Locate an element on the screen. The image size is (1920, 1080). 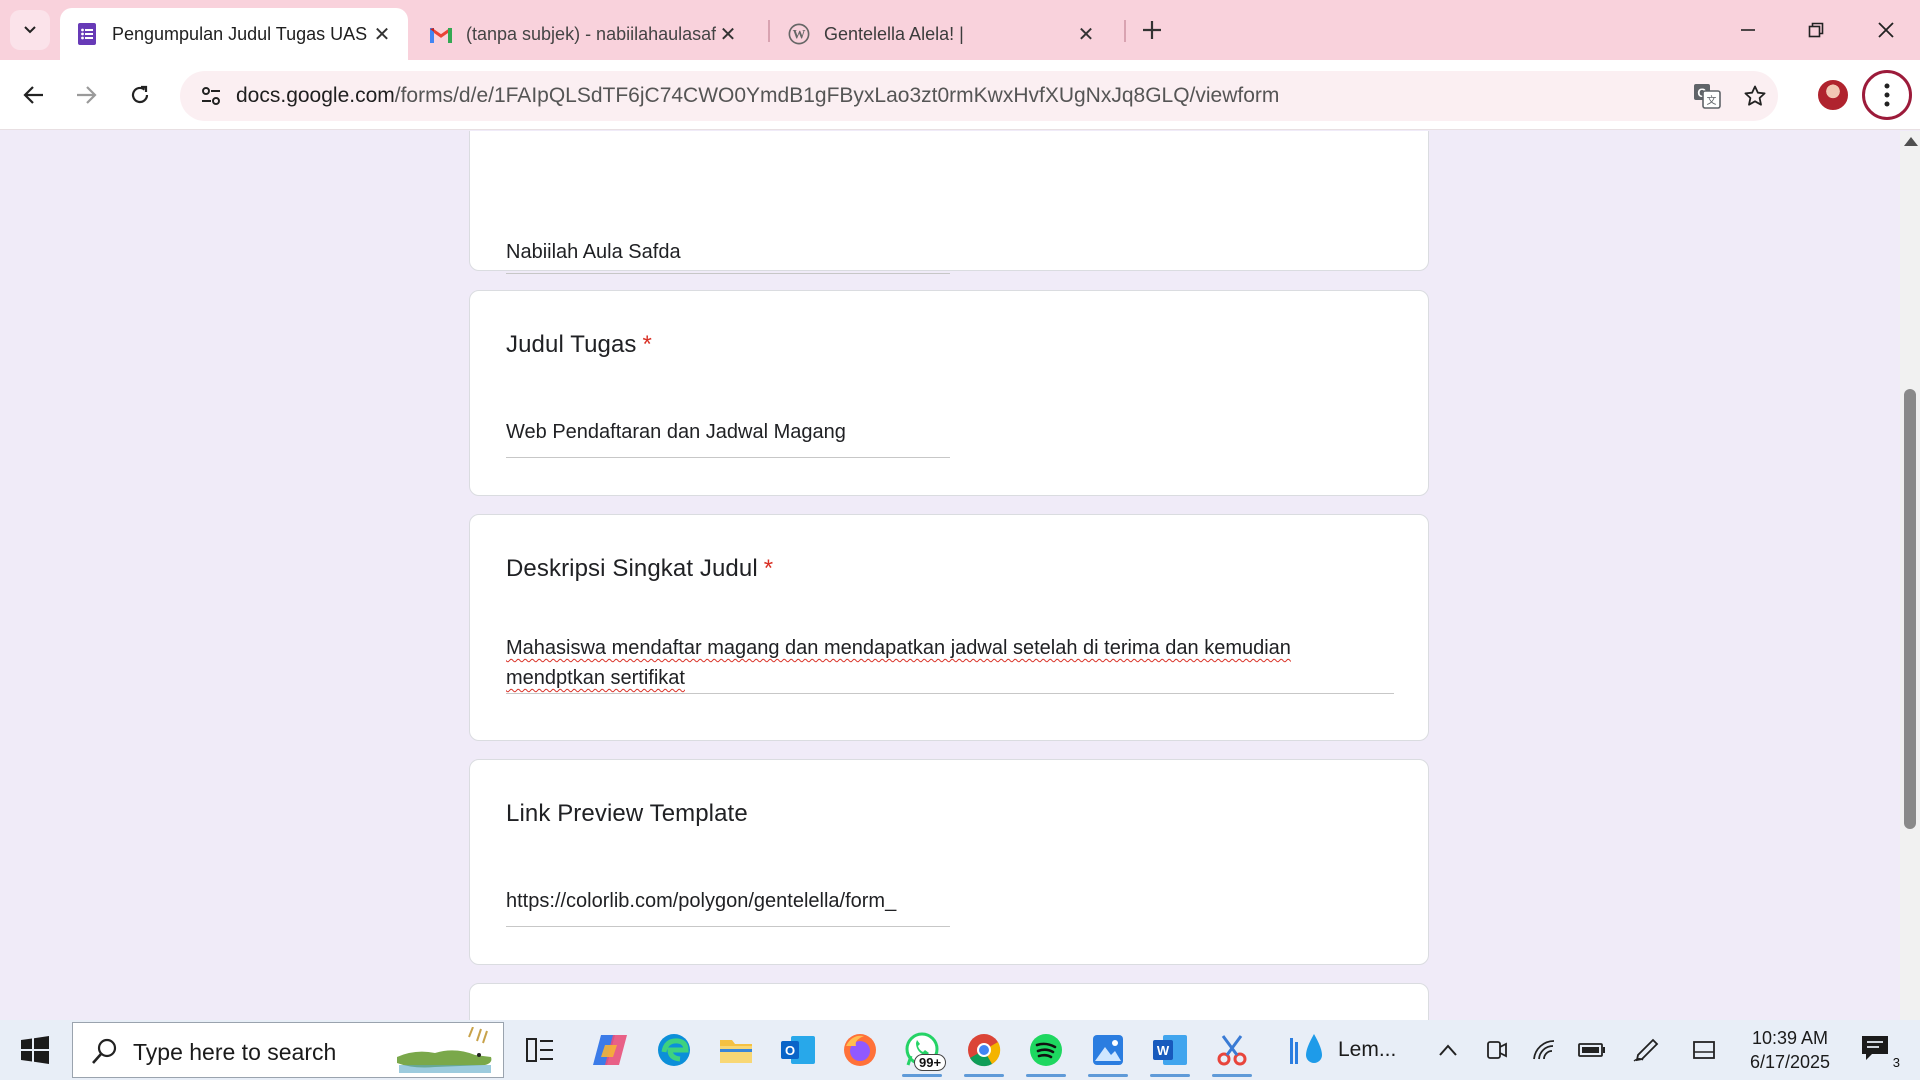
arrow-left-icon is located at coordinates (33, 95).